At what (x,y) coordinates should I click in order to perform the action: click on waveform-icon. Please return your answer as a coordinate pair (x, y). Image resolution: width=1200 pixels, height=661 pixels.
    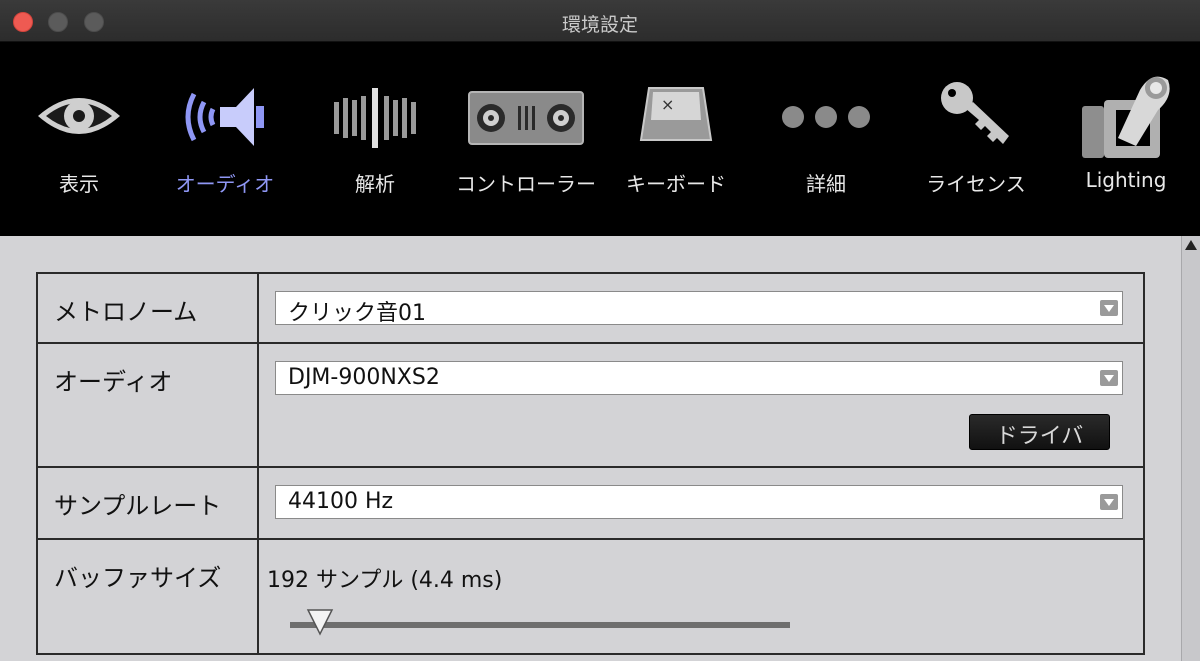
    Looking at the image, I should click on (375, 118).